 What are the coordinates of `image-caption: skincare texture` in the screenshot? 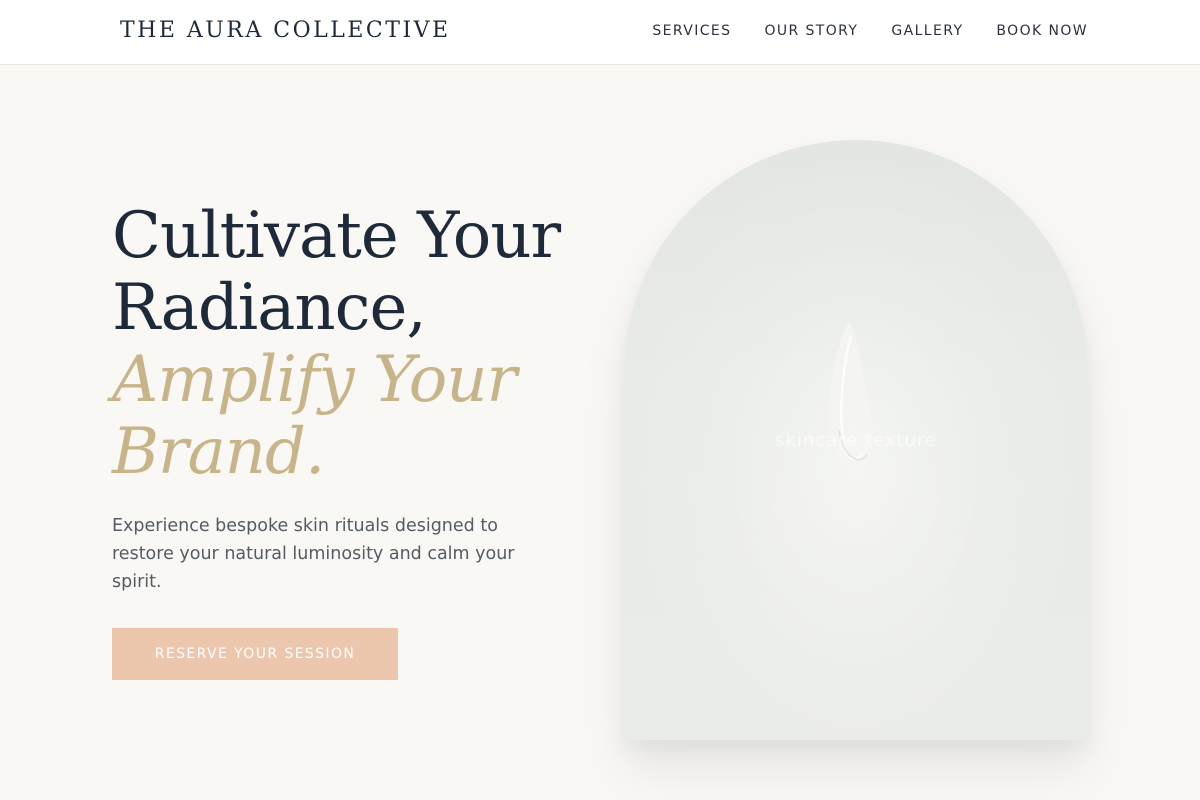 It's located at (856, 440).